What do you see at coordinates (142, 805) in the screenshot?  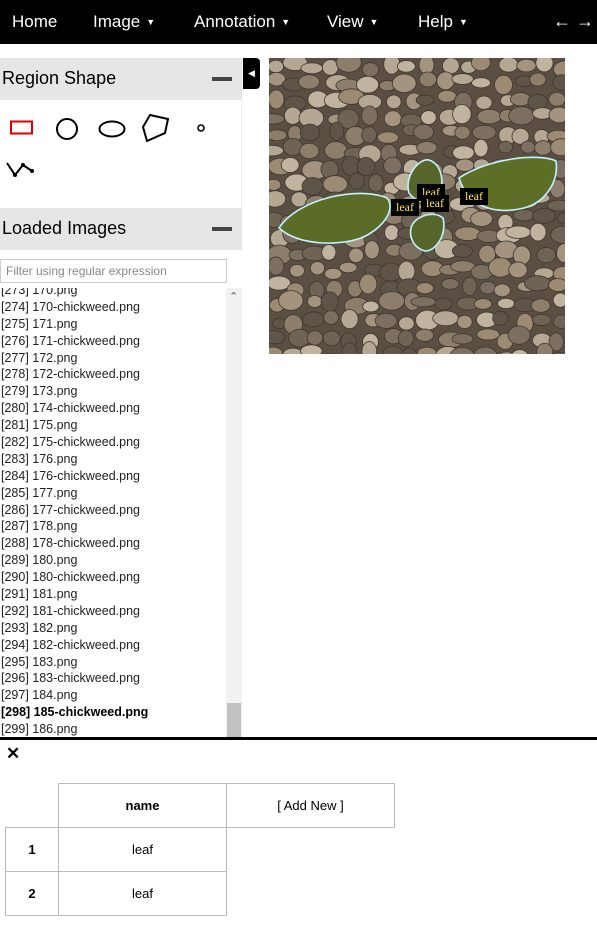 I see `column-header-name: name` at bounding box center [142, 805].